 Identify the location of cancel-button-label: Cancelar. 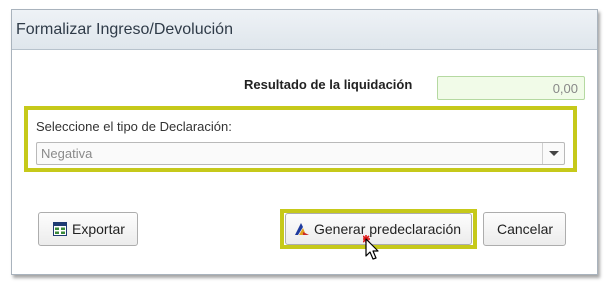
(525, 229).